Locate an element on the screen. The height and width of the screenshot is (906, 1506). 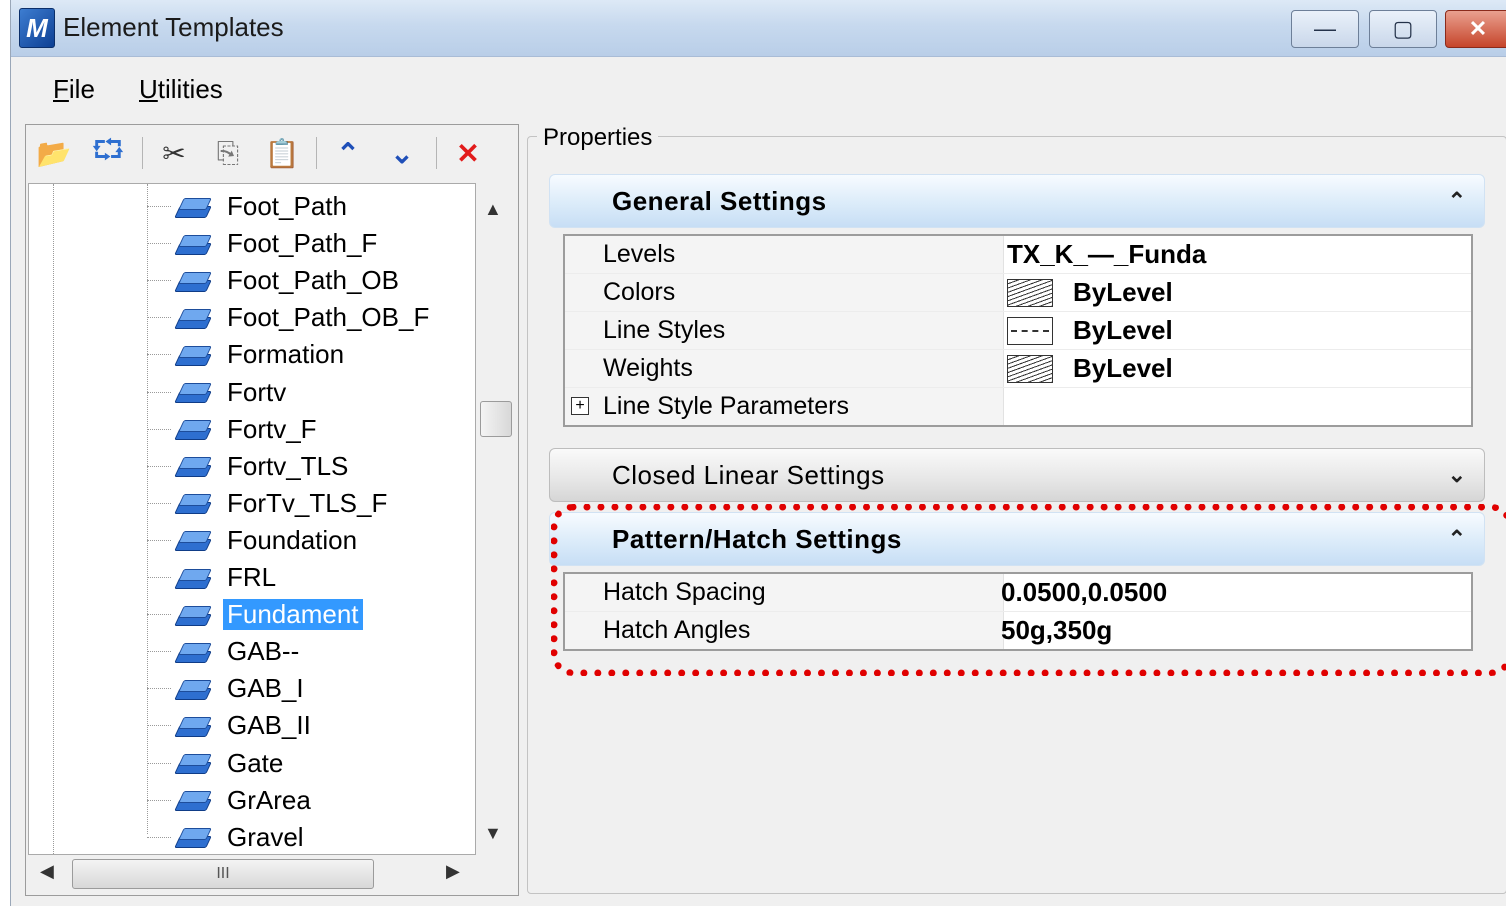
tree-horizontal-scrollbar: ◀ III ▶ is located at coordinates (251, 873).